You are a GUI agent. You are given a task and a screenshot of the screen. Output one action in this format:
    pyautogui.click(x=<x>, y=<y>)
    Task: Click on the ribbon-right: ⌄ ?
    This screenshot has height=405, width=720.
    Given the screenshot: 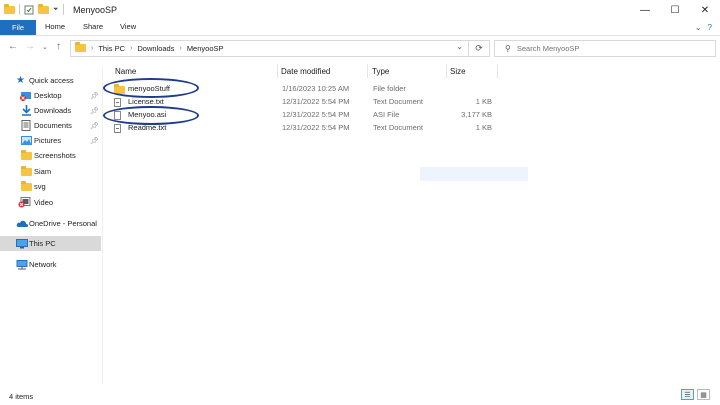 What is the action you would take?
    pyautogui.click(x=703, y=27)
    